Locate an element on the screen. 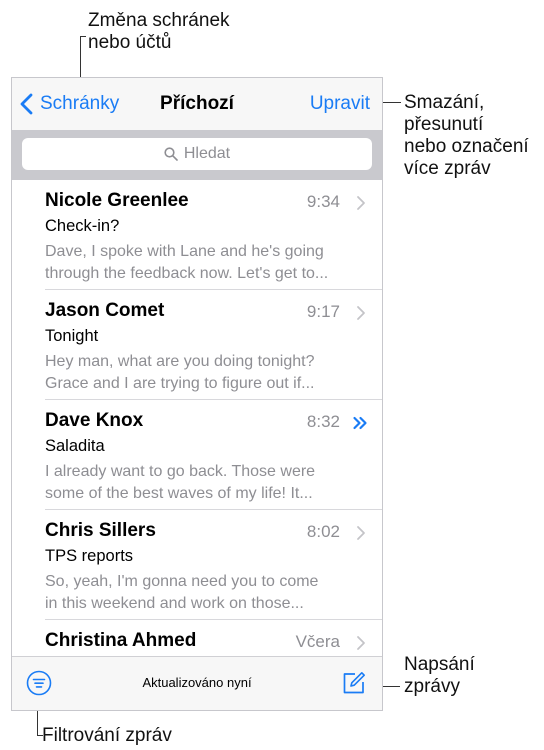 The height and width of the screenshot is (750, 544). callout-filter: Filtrování zpráv is located at coordinates (107, 736).